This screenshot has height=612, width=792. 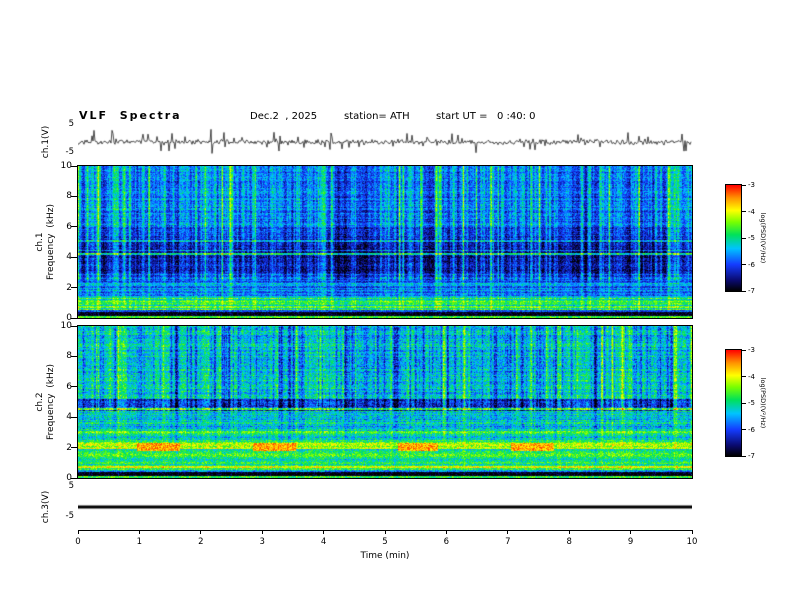 I want to click on psd-colorbar-ch1, so click(x=733, y=238).